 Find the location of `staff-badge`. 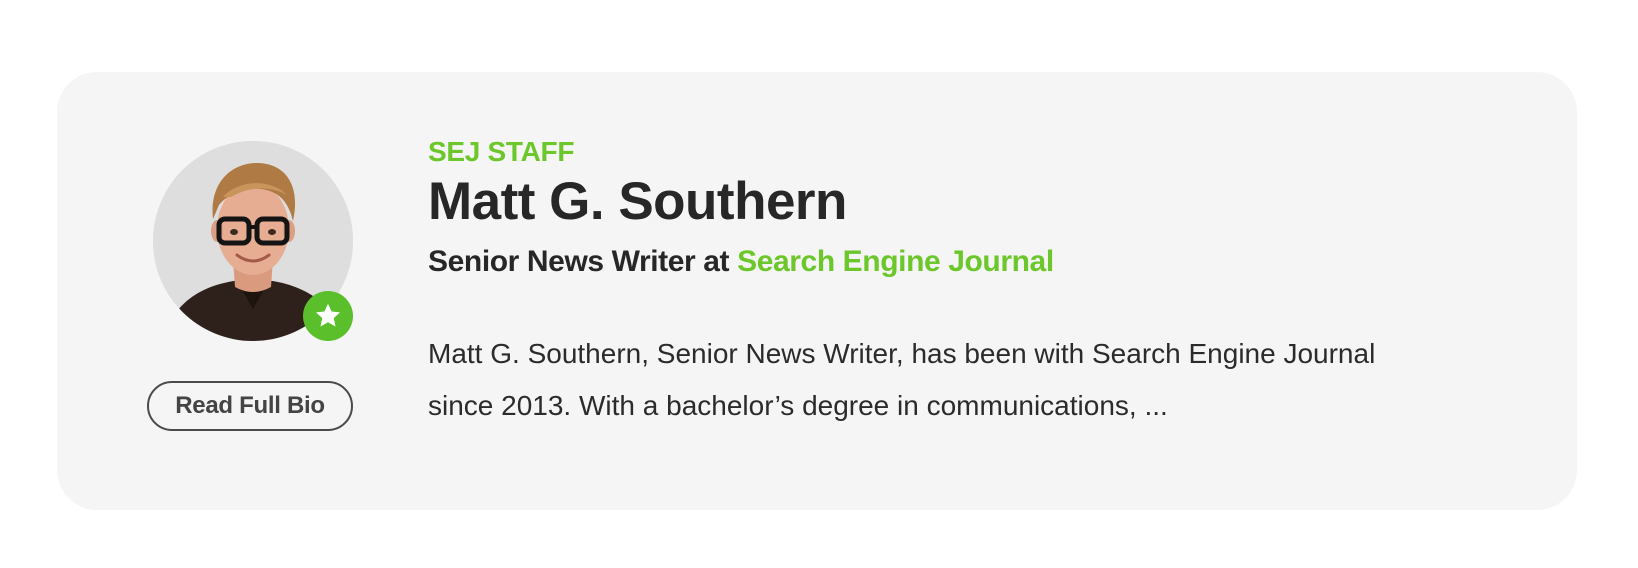

staff-badge is located at coordinates (328, 316).